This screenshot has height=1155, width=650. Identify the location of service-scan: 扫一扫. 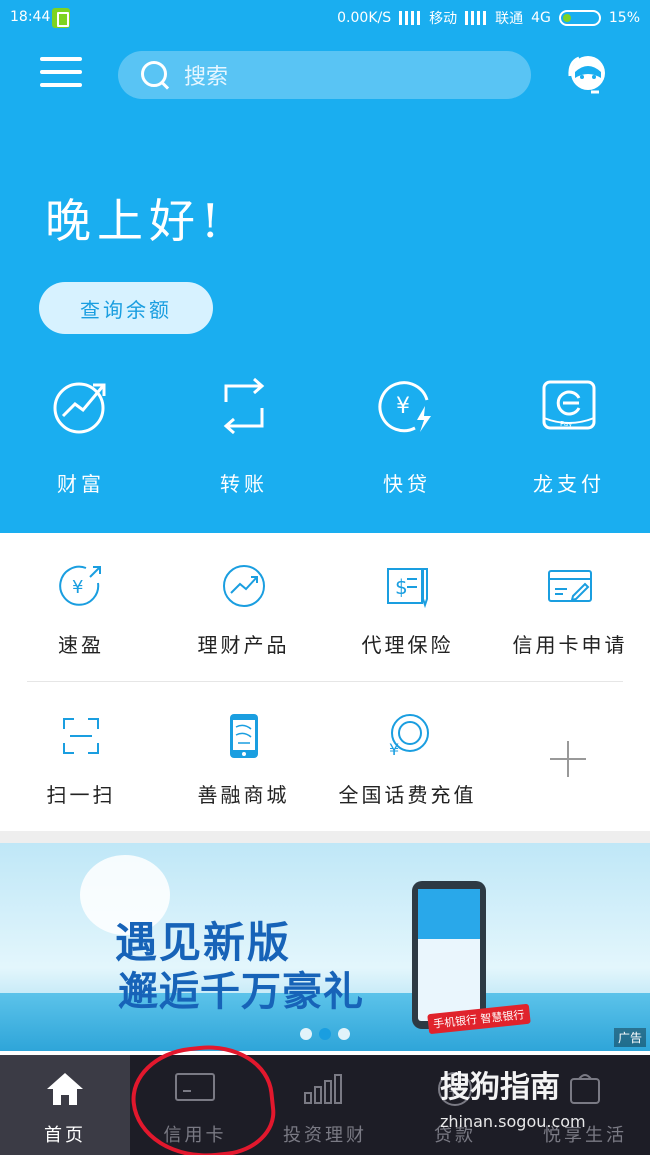
(81, 760).